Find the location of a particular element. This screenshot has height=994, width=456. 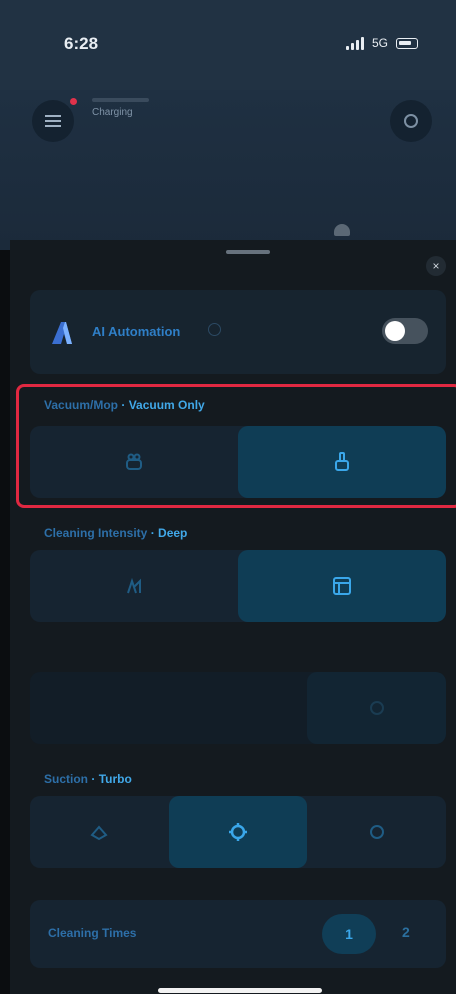

cleaning-times-option-2-label: 2 is located at coordinates (406, 932).